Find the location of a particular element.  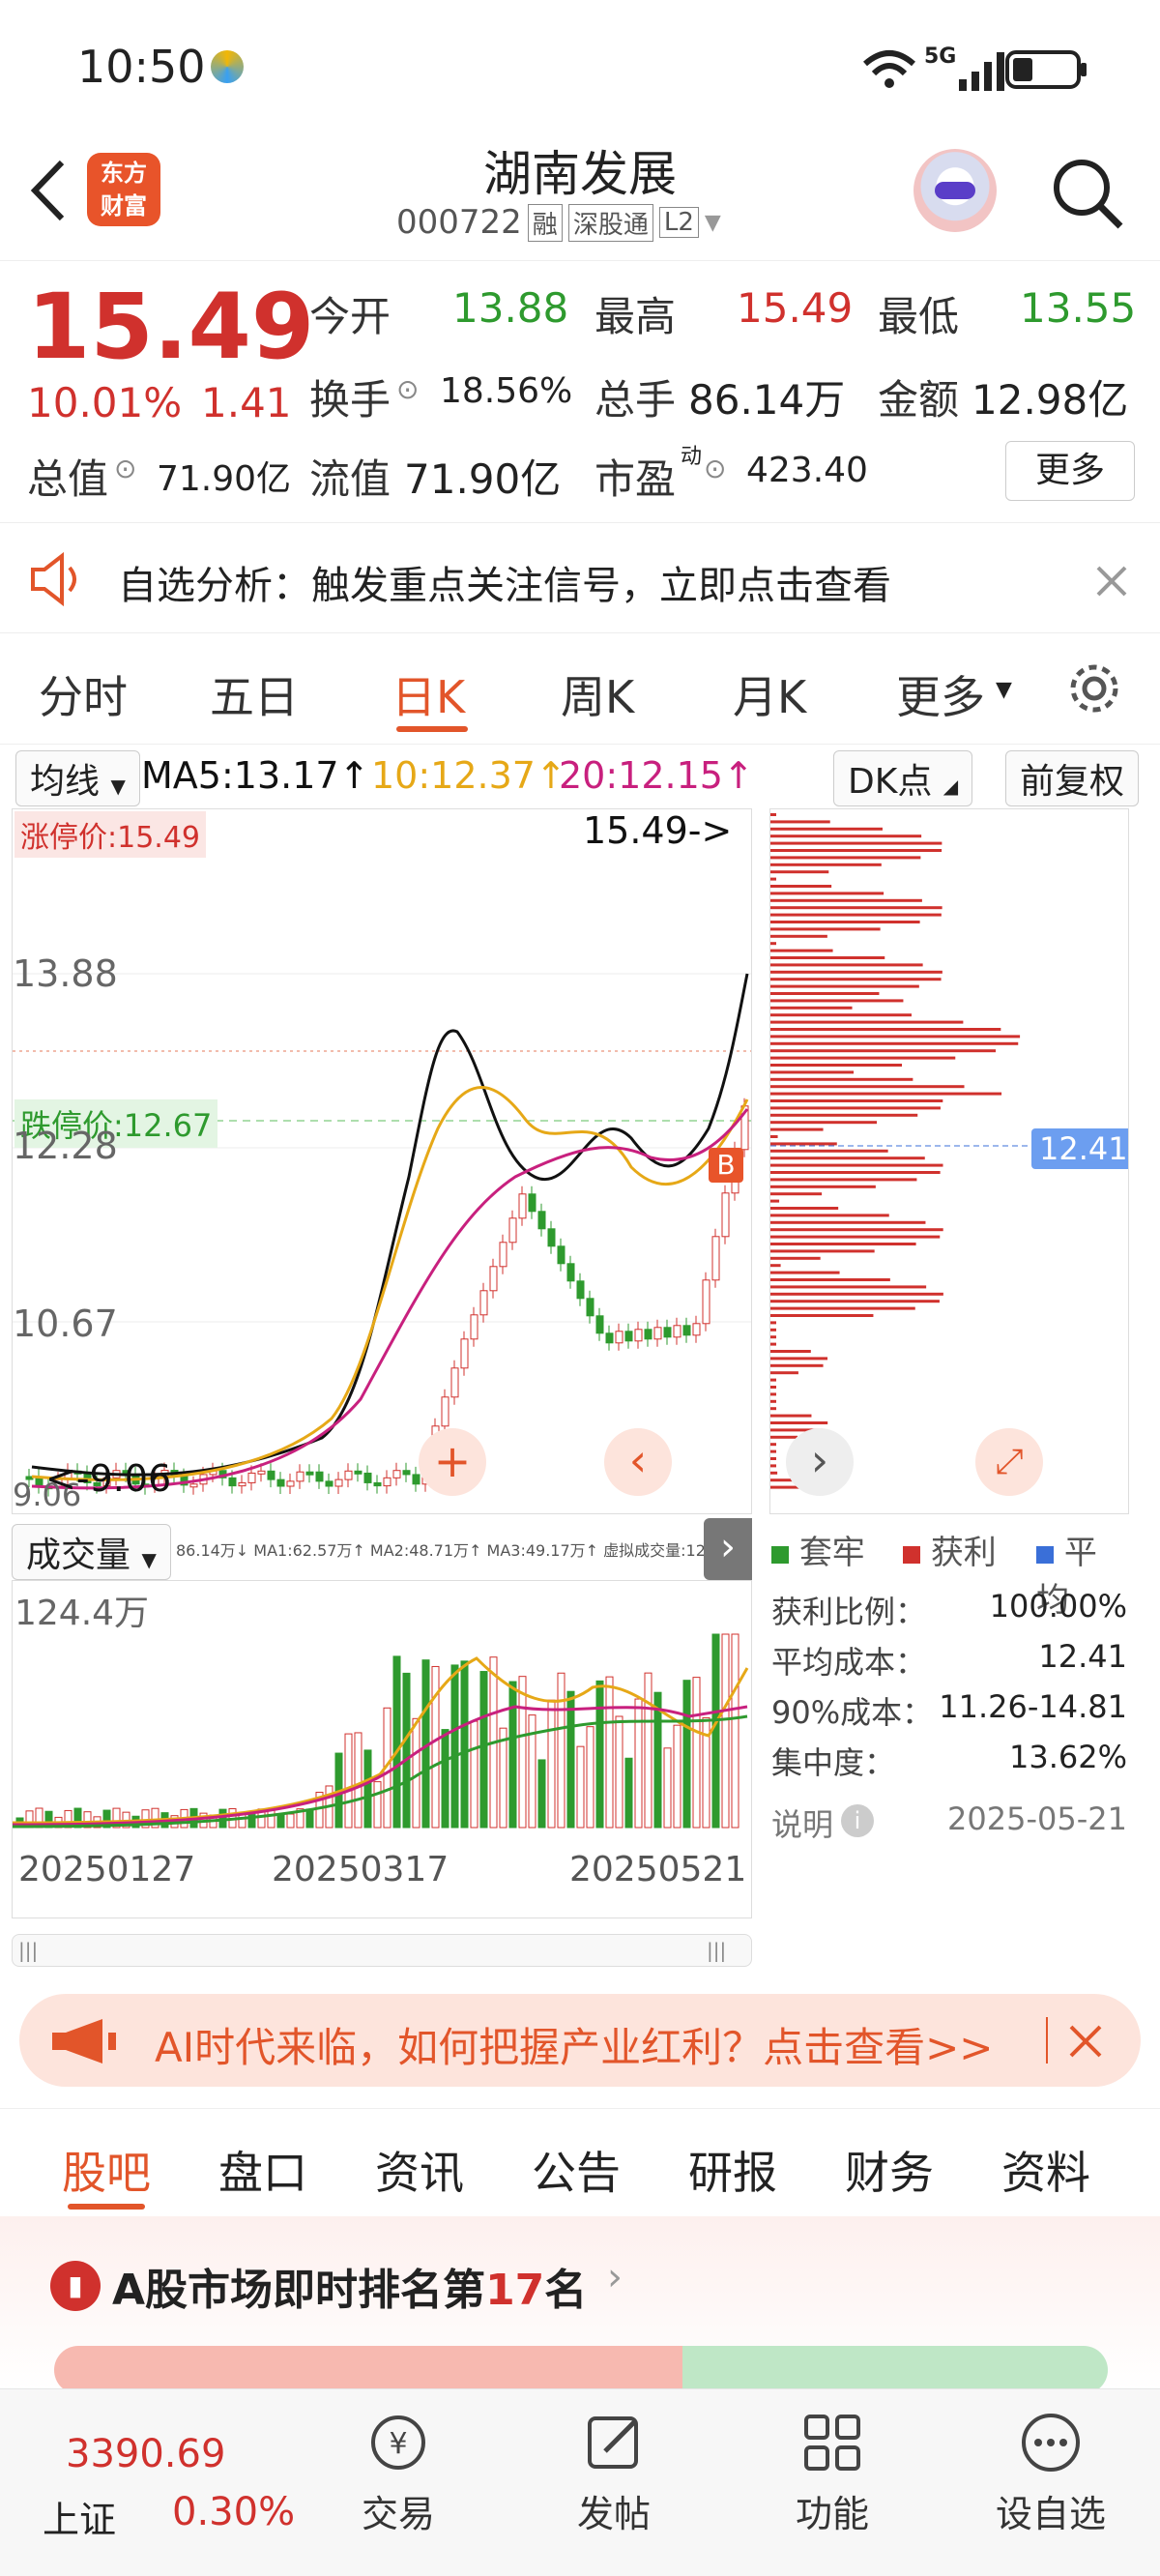

dropdown-arrow-icon: ▼ is located at coordinates (713, 223).